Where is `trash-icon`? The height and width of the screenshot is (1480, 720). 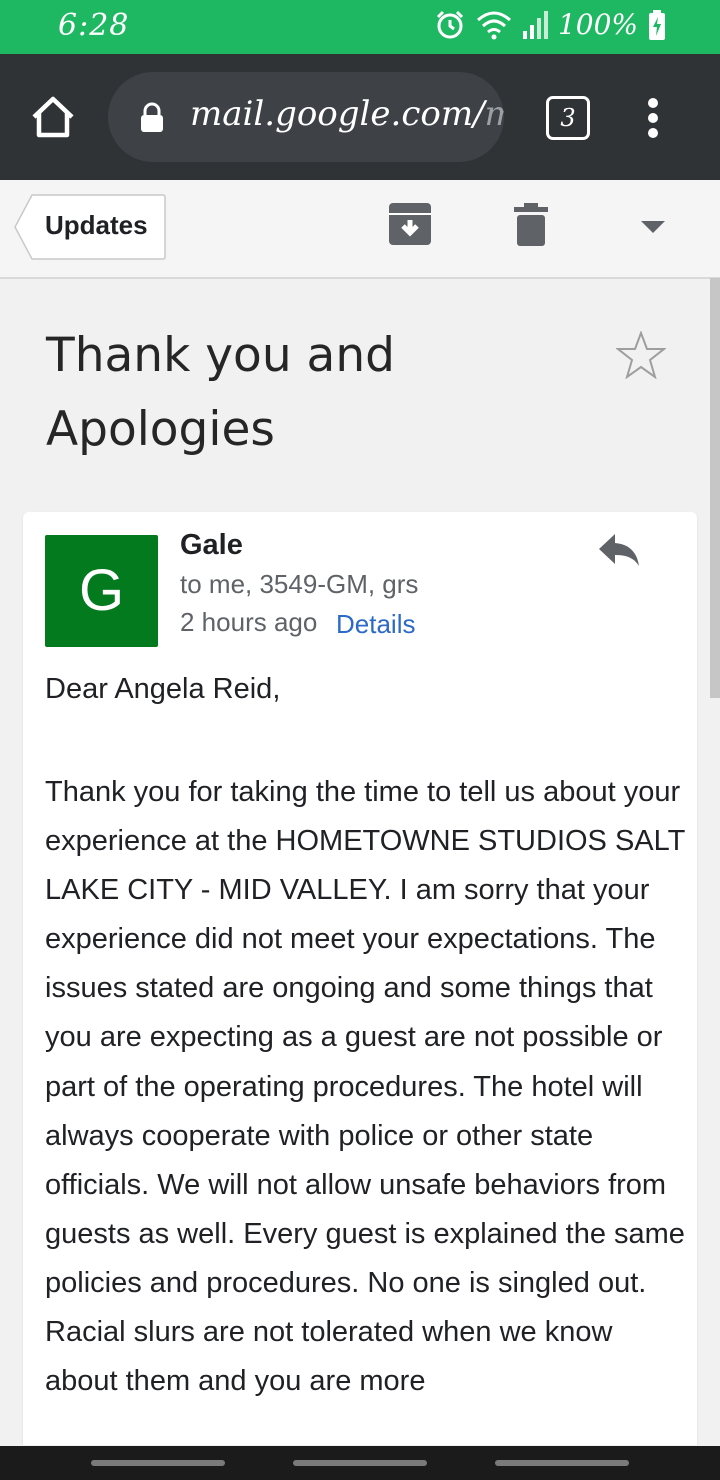
trash-icon is located at coordinates (531, 226).